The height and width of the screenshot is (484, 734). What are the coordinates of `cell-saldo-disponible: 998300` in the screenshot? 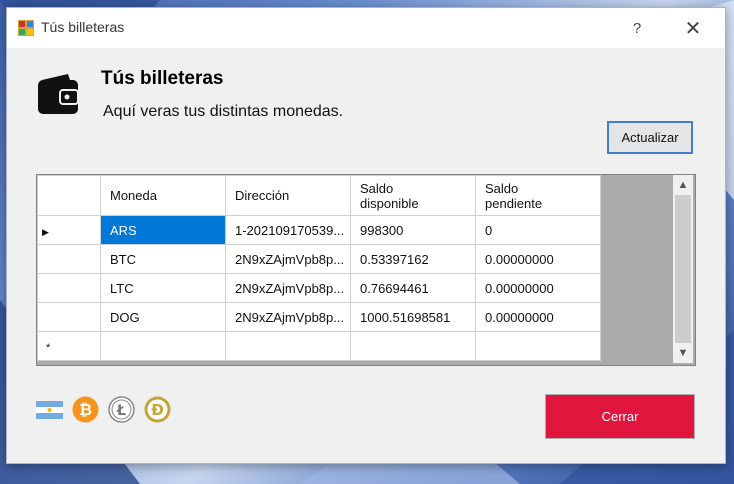 It's located at (413, 230).